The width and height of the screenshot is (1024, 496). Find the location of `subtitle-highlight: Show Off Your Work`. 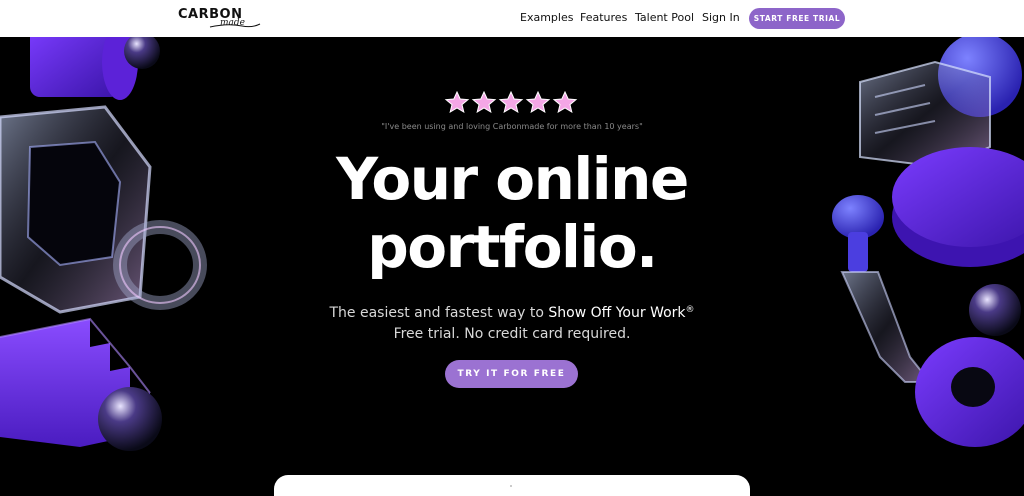

subtitle-highlight: Show Off Your Work is located at coordinates (617, 313).